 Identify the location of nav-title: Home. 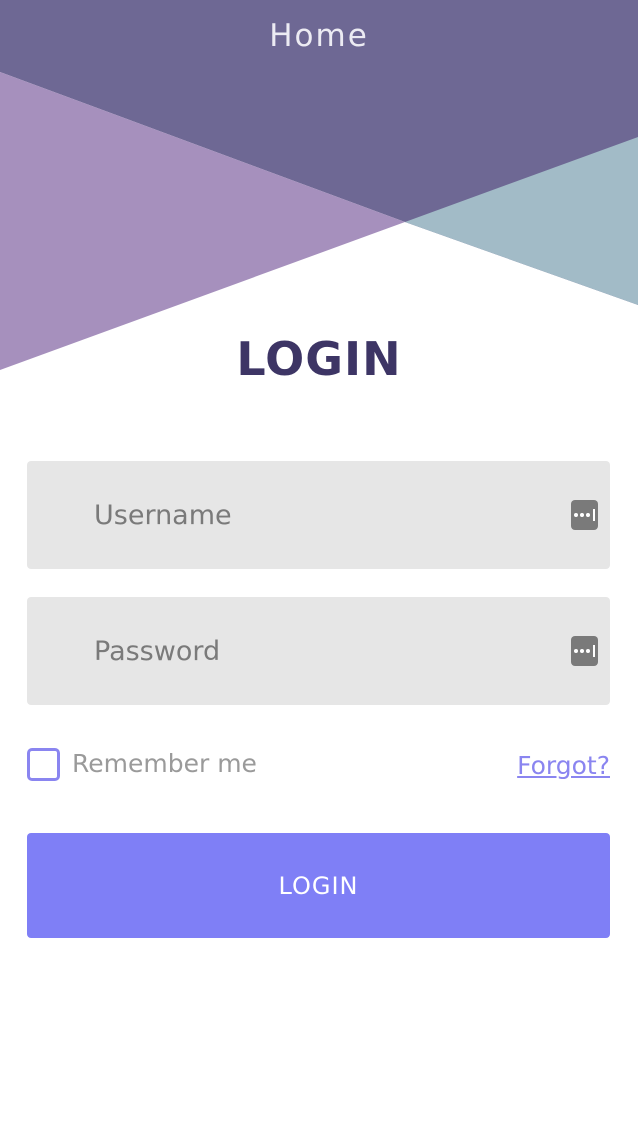
(319, 36).